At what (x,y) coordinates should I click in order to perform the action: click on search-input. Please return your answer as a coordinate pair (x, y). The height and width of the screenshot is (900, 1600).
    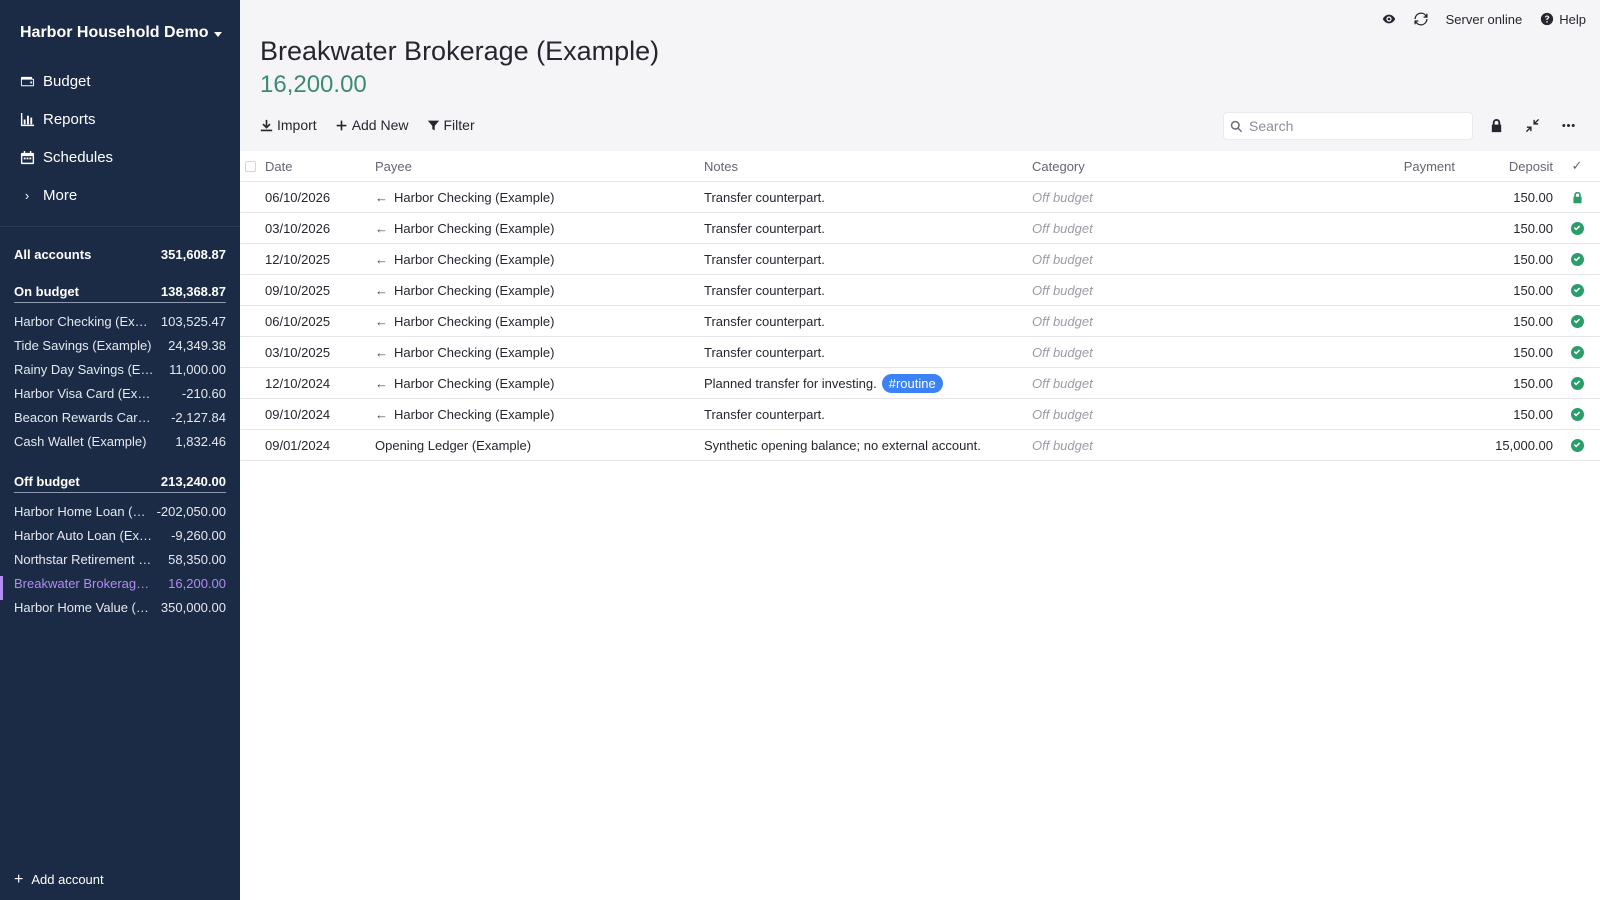
    Looking at the image, I should click on (1354, 126).